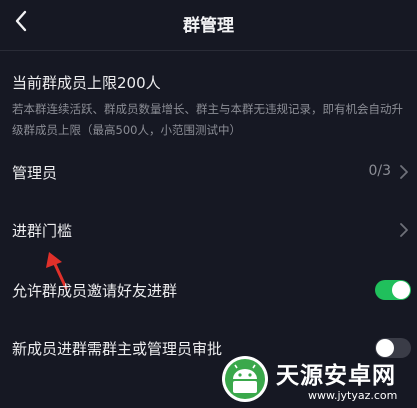 The height and width of the screenshot is (408, 417). Describe the element at coordinates (353, 395) in the screenshot. I see `watermark-url: www.jytyaz.com` at that location.